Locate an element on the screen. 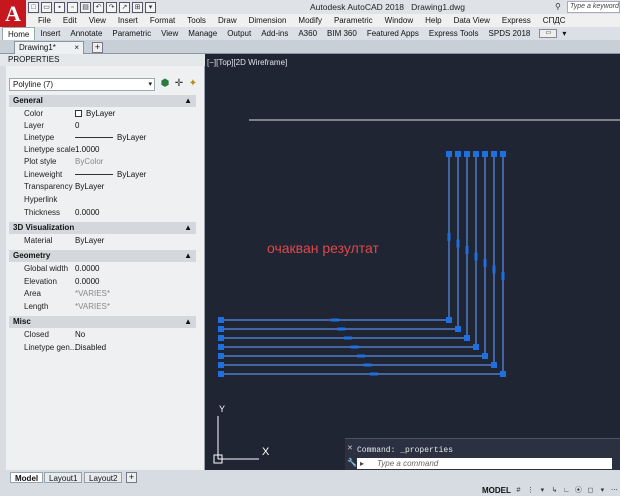 Image resolution: width=620 pixels, height=496 pixels. palette-titlebar-strip is located at coordinates (3, 268).